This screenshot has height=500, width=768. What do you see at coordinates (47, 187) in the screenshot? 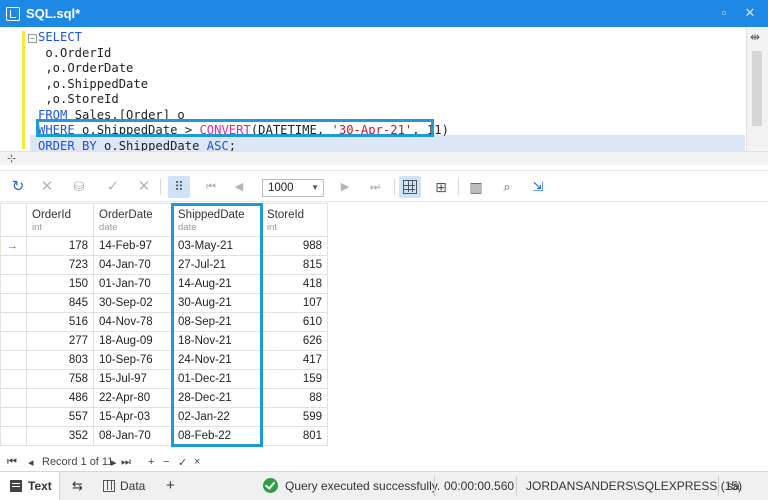
I see `cancel-query-icon: ✕` at bounding box center [47, 187].